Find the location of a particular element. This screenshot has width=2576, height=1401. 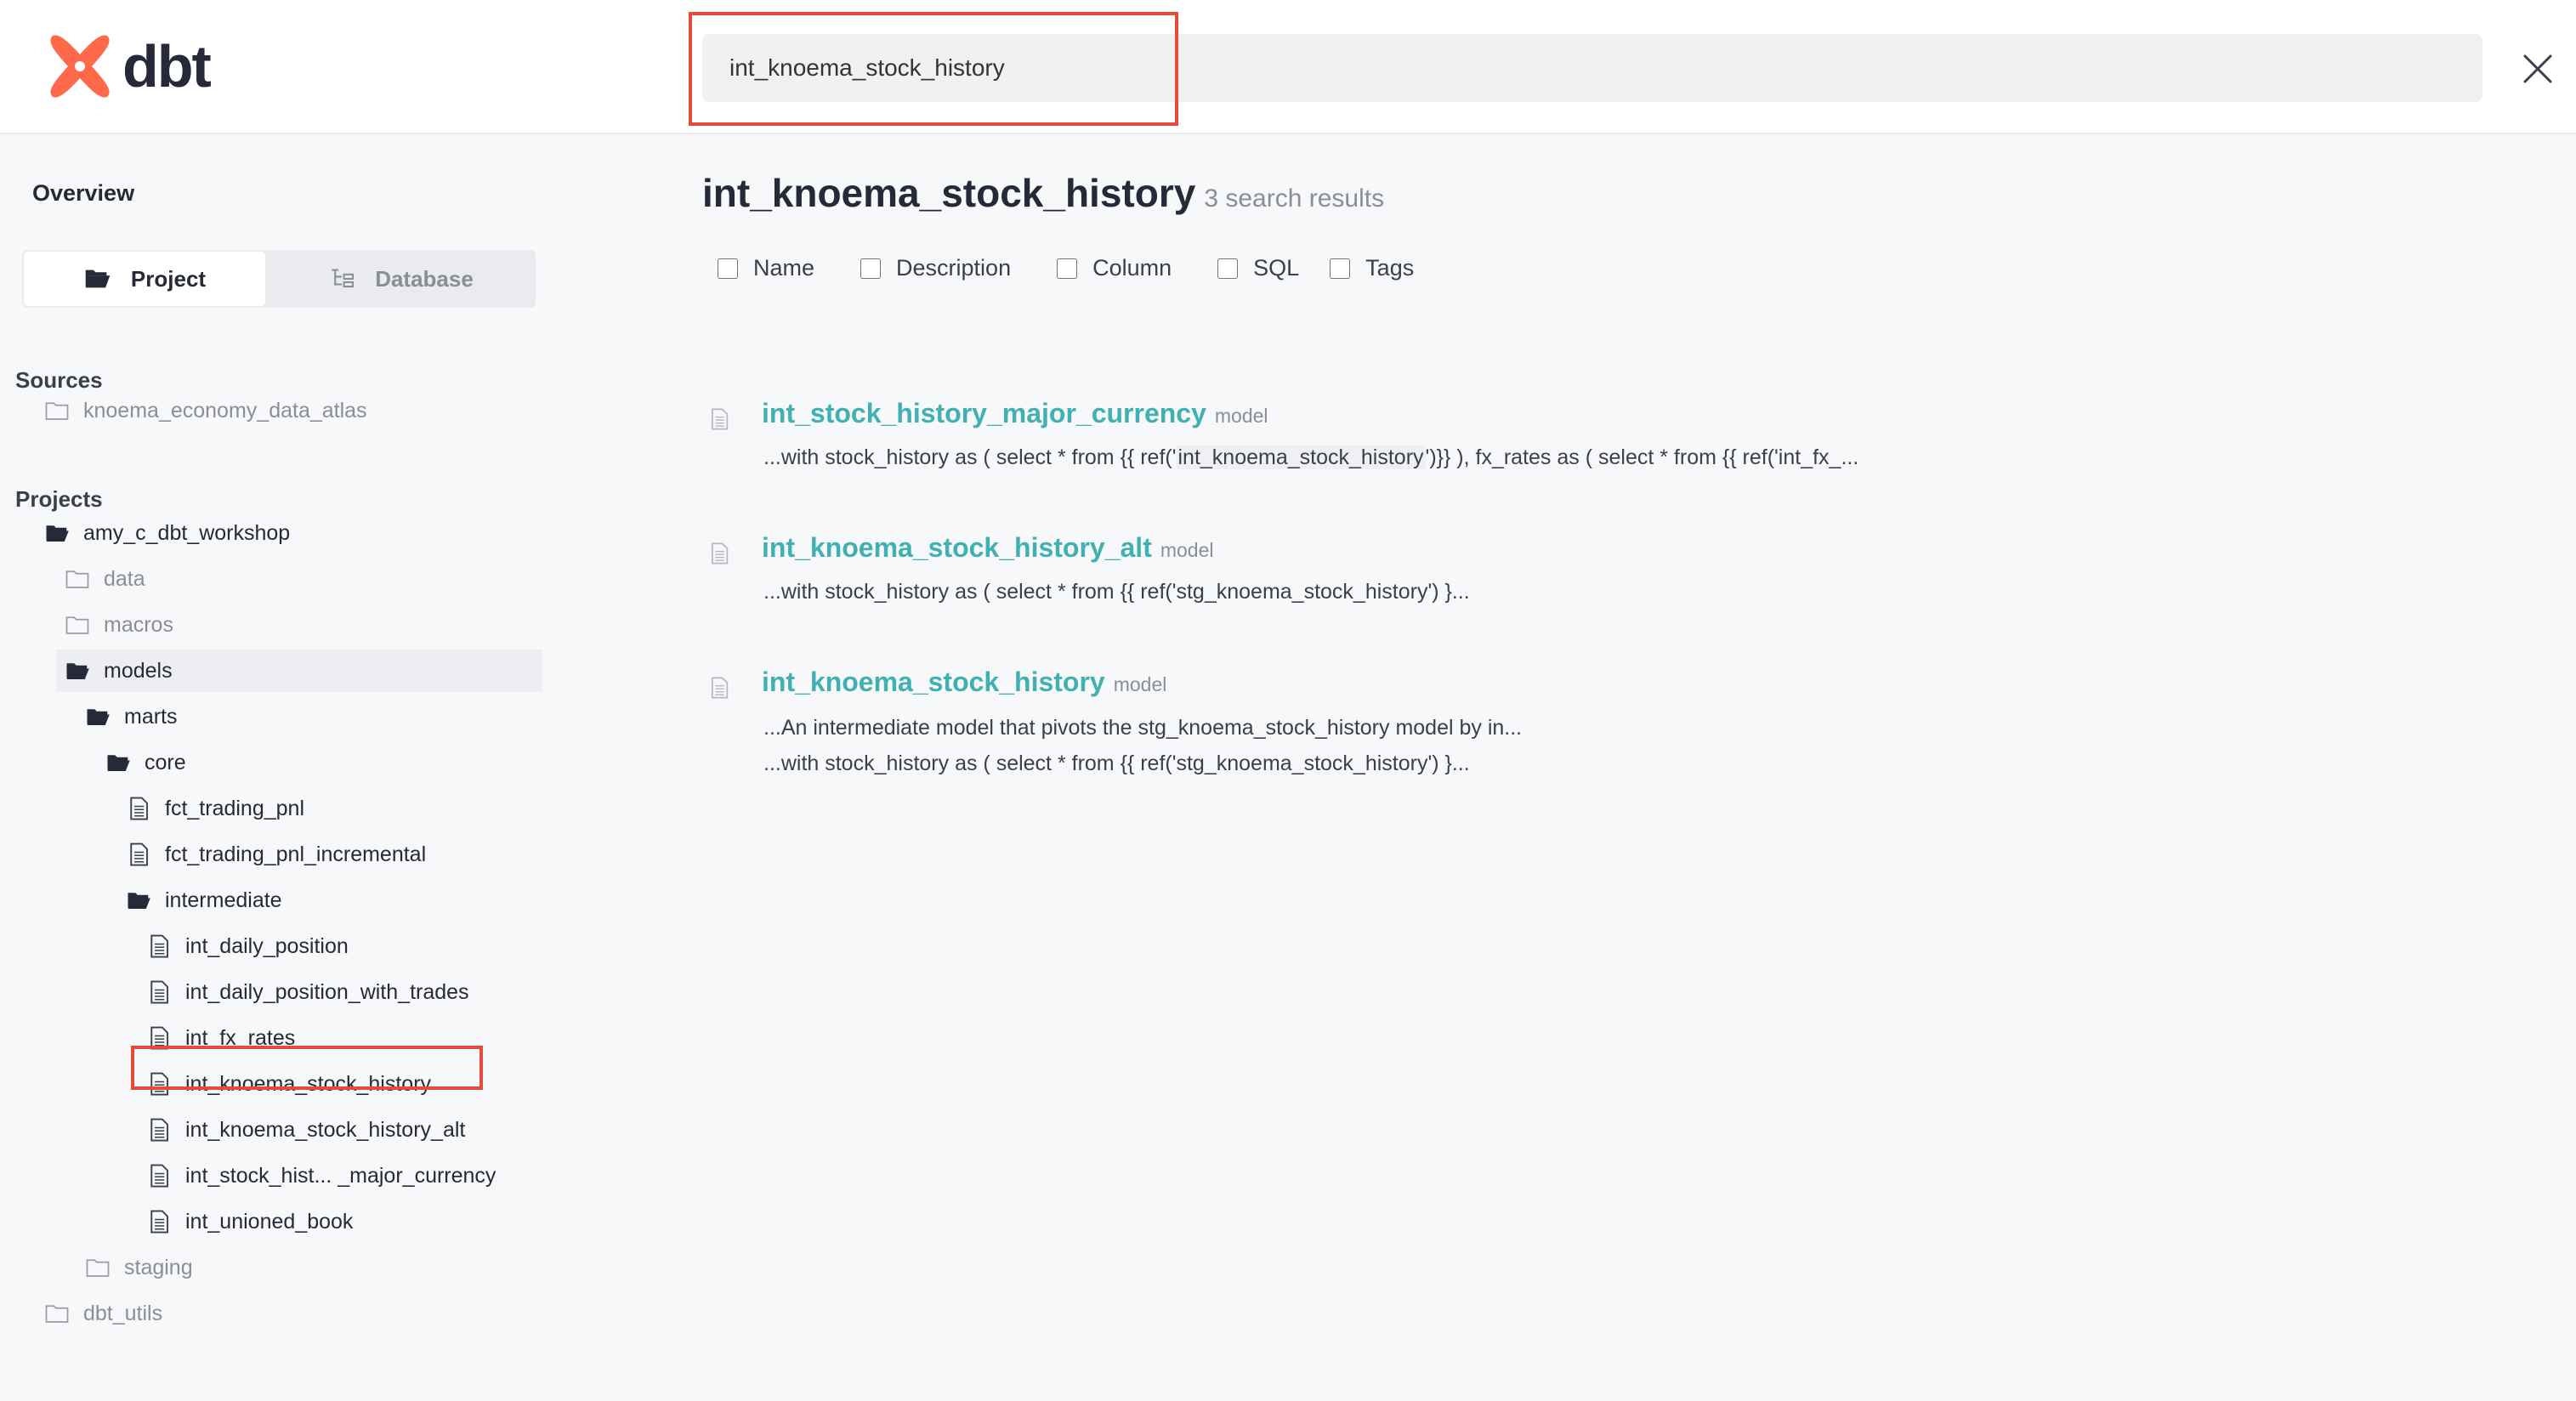

tree-item-int-fx-rates: int_fx_rates is located at coordinates (220, 1038).